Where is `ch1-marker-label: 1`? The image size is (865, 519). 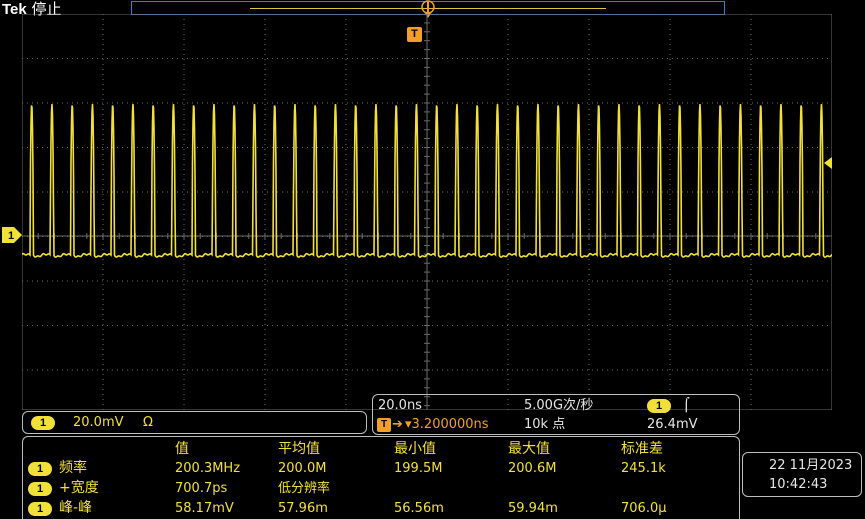 ch1-marker-label: 1 is located at coordinates (11, 236).